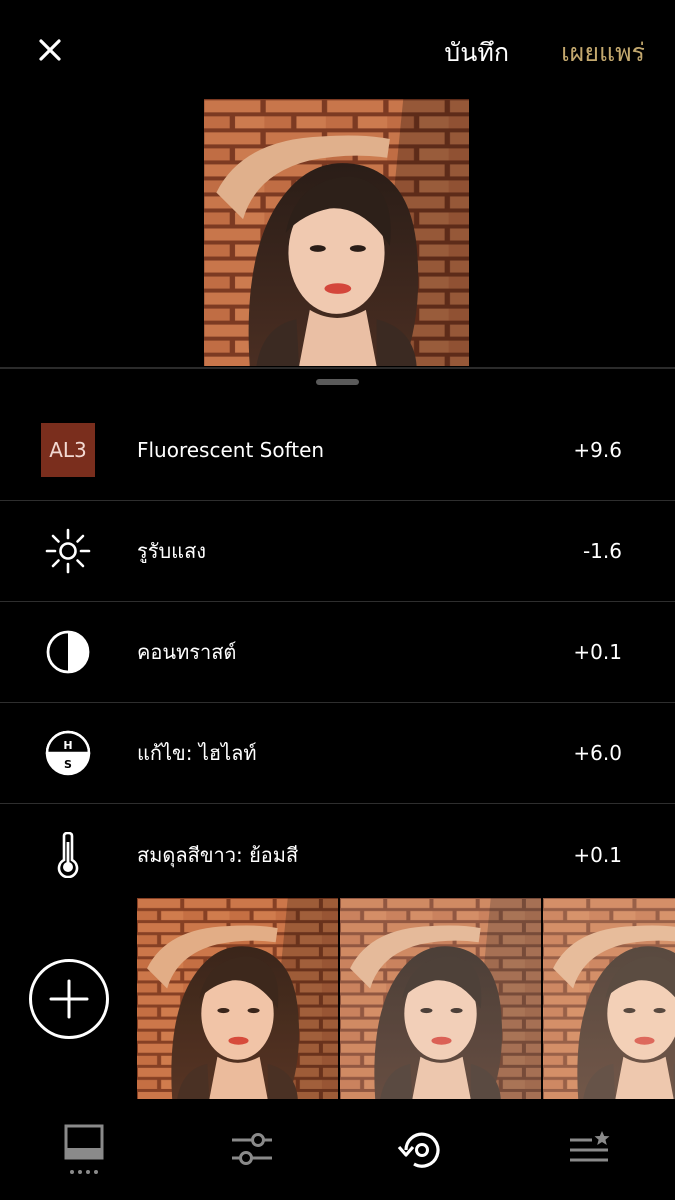 The height and width of the screenshot is (1200, 675). I want to click on svg-text: H, so click(67, 745).